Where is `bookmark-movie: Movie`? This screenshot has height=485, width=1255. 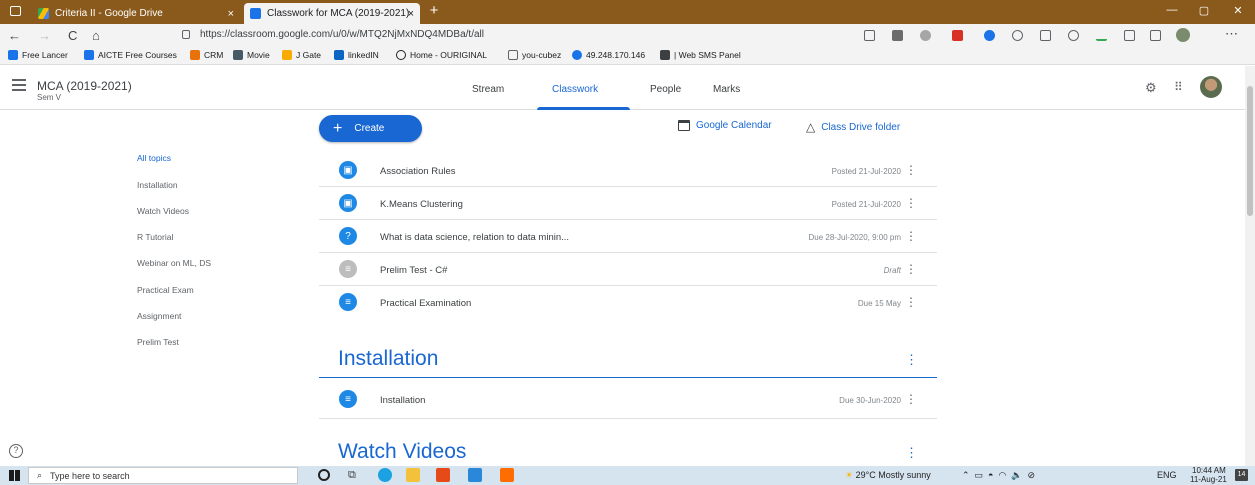
bookmark-movie: Movie is located at coordinates (251, 55).